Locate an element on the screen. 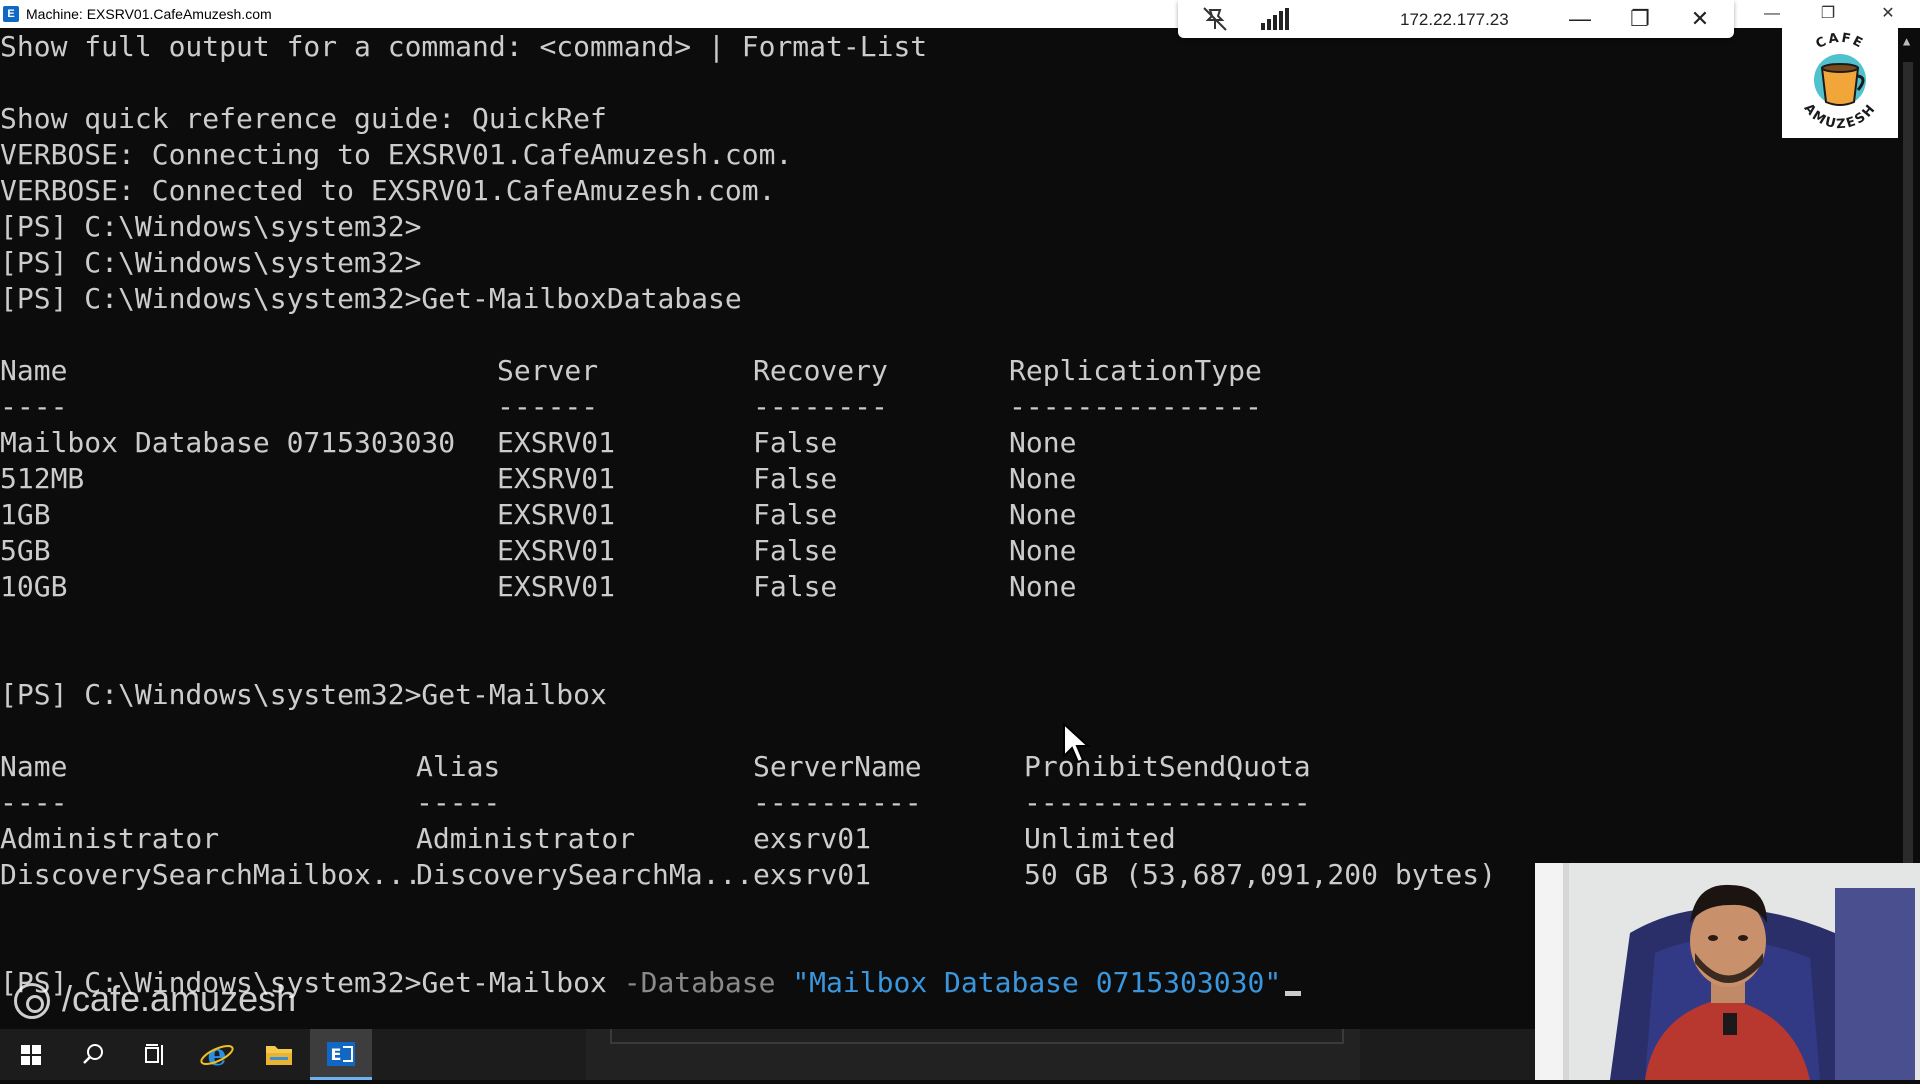 The width and height of the screenshot is (1920, 1084). logo-text-top: CAFE is located at coordinates (1839, 41).